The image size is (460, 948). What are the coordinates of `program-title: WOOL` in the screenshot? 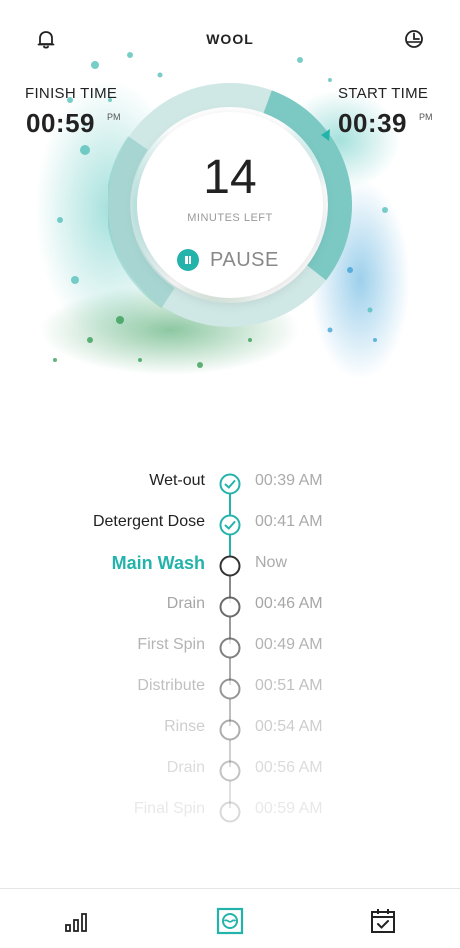 It's located at (230, 39).